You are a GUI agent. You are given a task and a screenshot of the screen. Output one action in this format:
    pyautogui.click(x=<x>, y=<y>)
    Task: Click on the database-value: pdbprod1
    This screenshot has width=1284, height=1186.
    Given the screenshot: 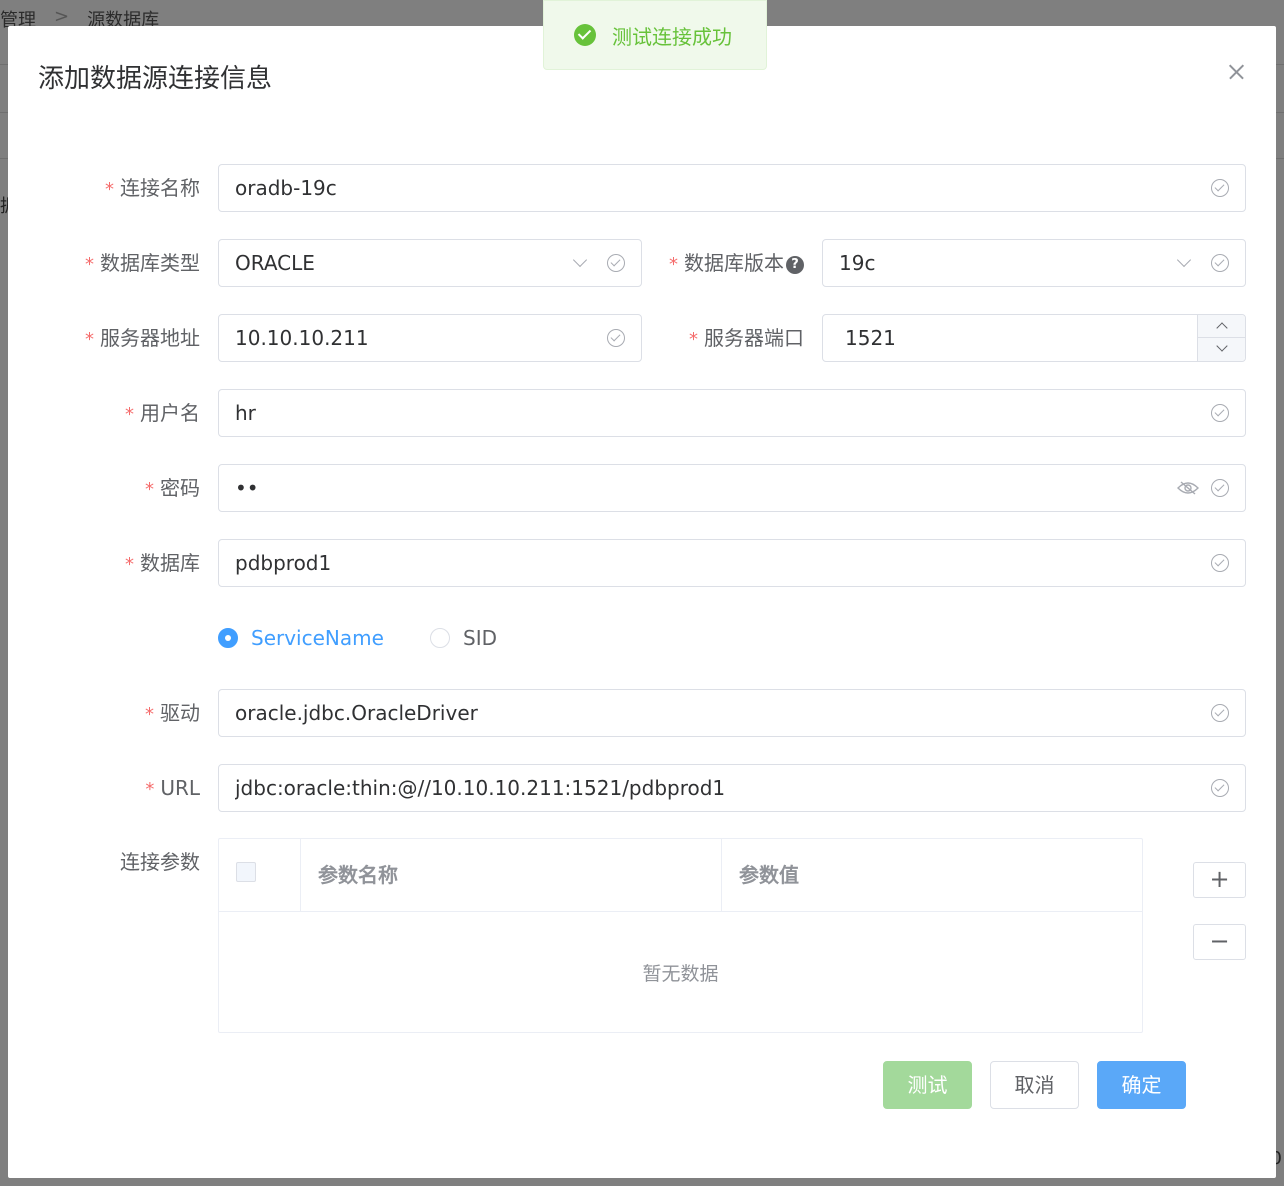 What is the action you would take?
    pyautogui.click(x=283, y=563)
    